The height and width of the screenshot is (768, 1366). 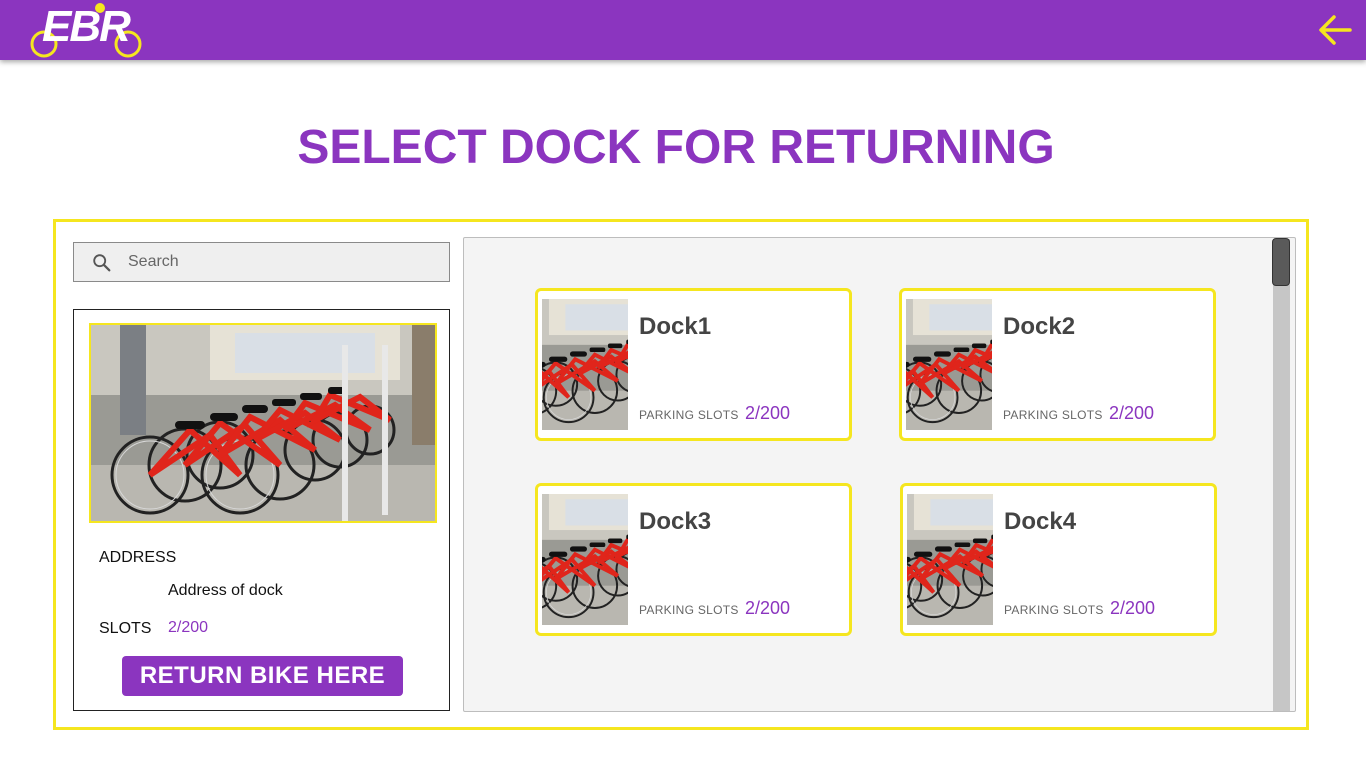 I want to click on return-bike-button: RETURN BIKE HERE, so click(x=262, y=676).